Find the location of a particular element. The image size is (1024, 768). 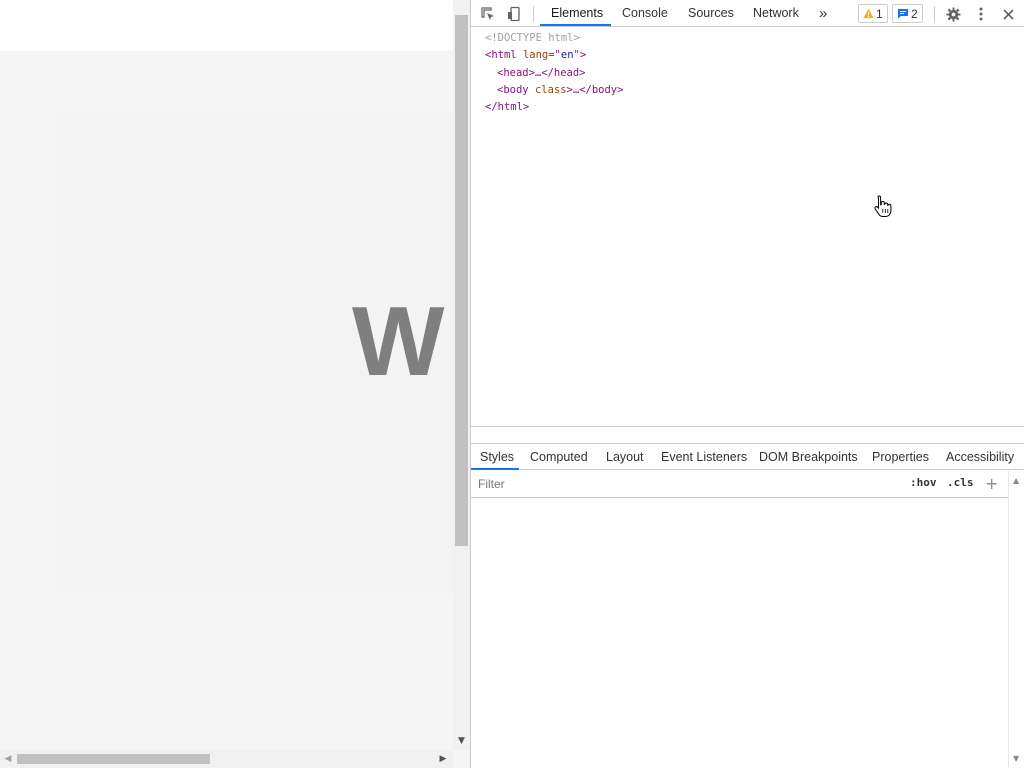

lang-attr-name: lang is located at coordinates (535, 55).